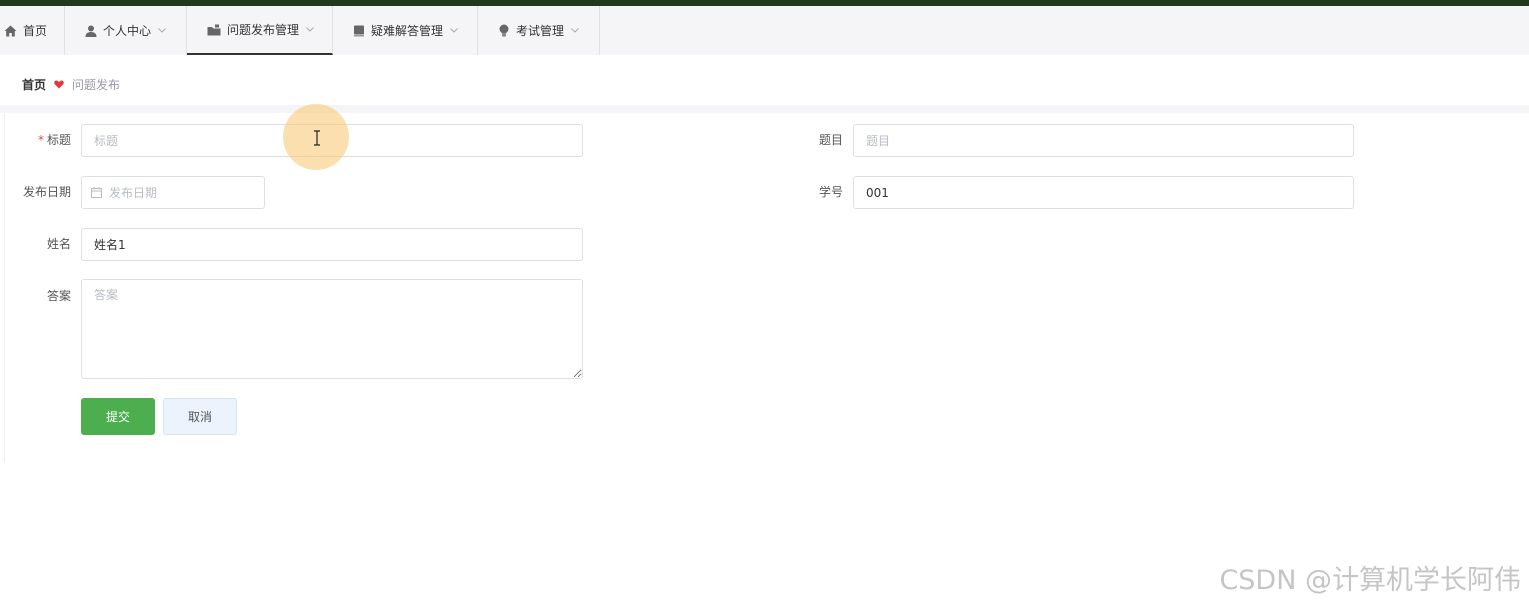  I want to click on breadcrumb-current: 问题发布, so click(96, 85).